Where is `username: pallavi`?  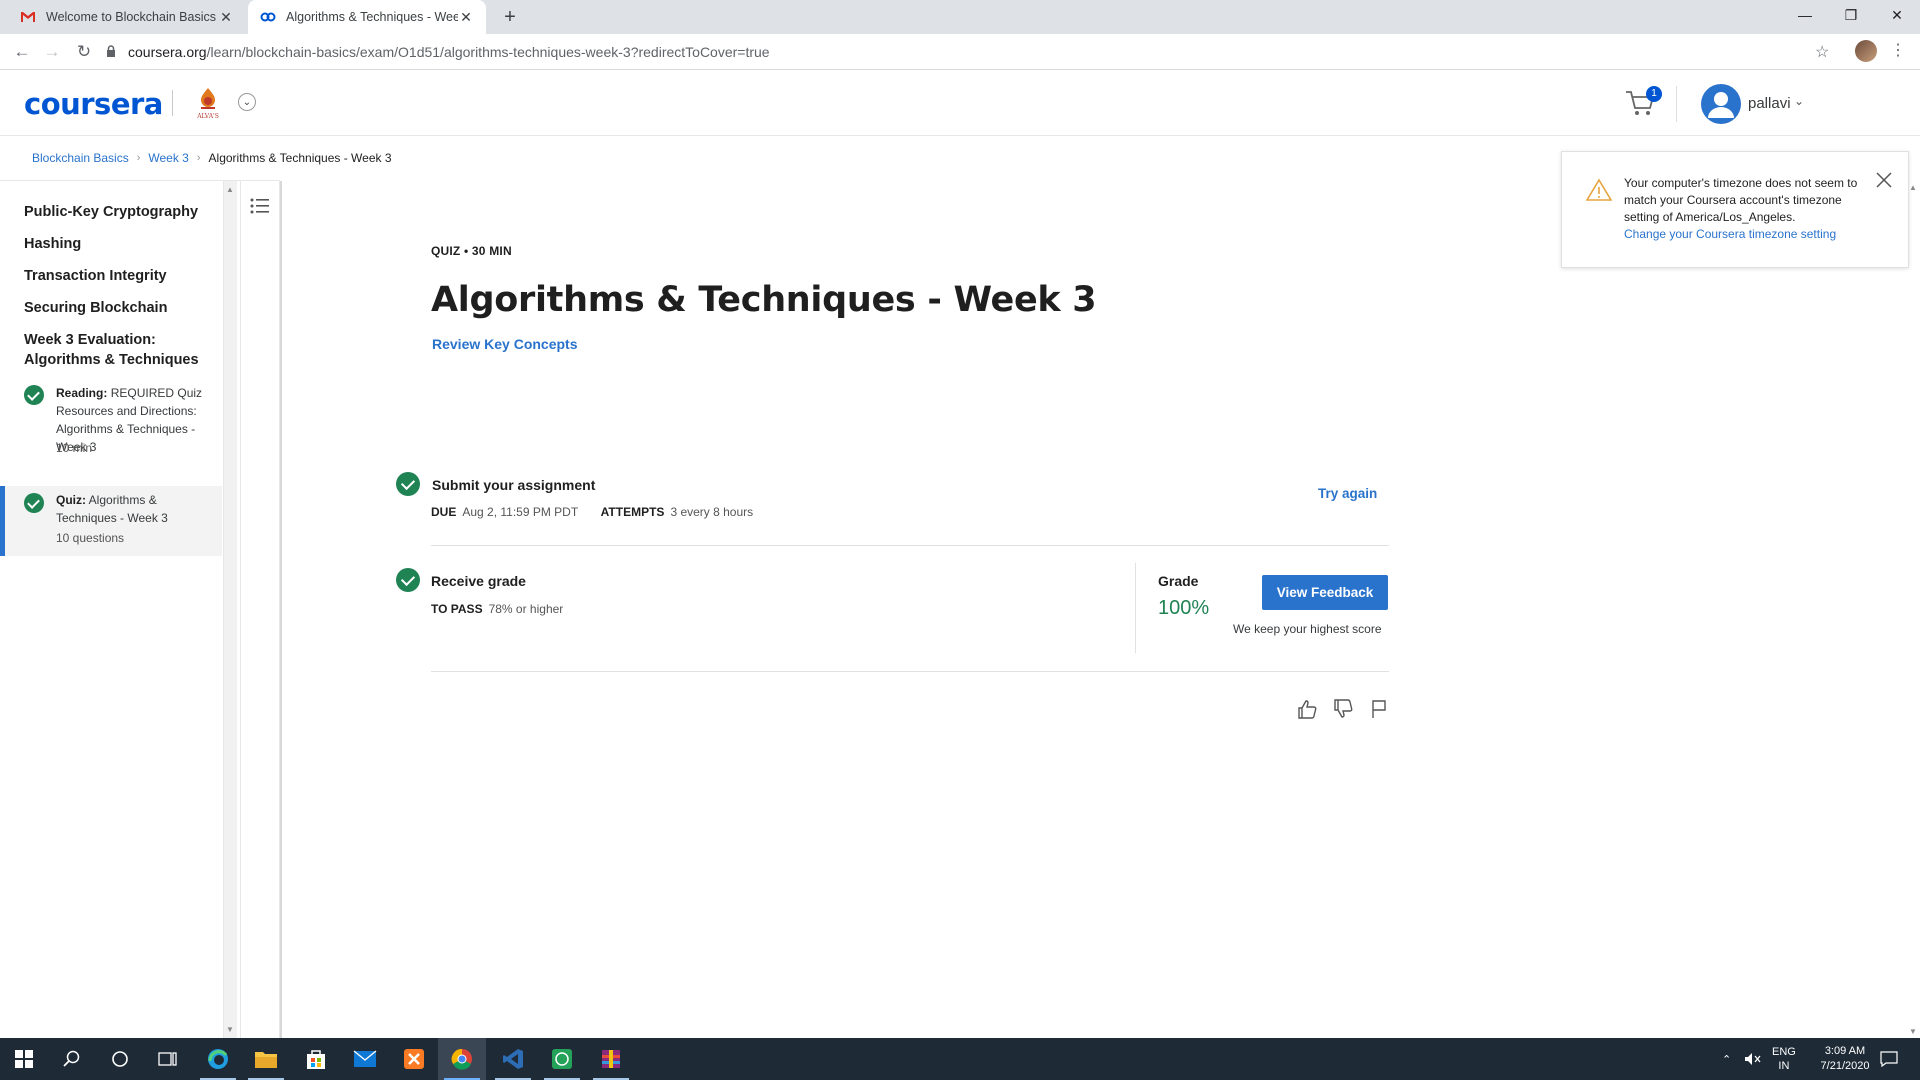 username: pallavi is located at coordinates (1769, 103).